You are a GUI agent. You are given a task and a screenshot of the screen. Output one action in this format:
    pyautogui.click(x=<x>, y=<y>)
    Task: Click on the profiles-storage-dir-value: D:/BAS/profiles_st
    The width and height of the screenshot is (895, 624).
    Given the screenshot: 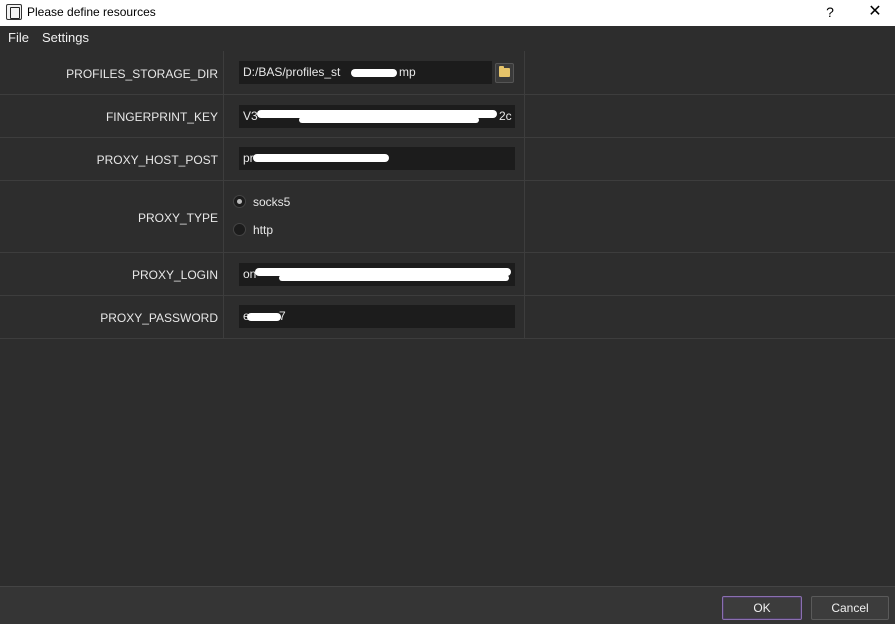 What is the action you would take?
    pyautogui.click(x=292, y=72)
    